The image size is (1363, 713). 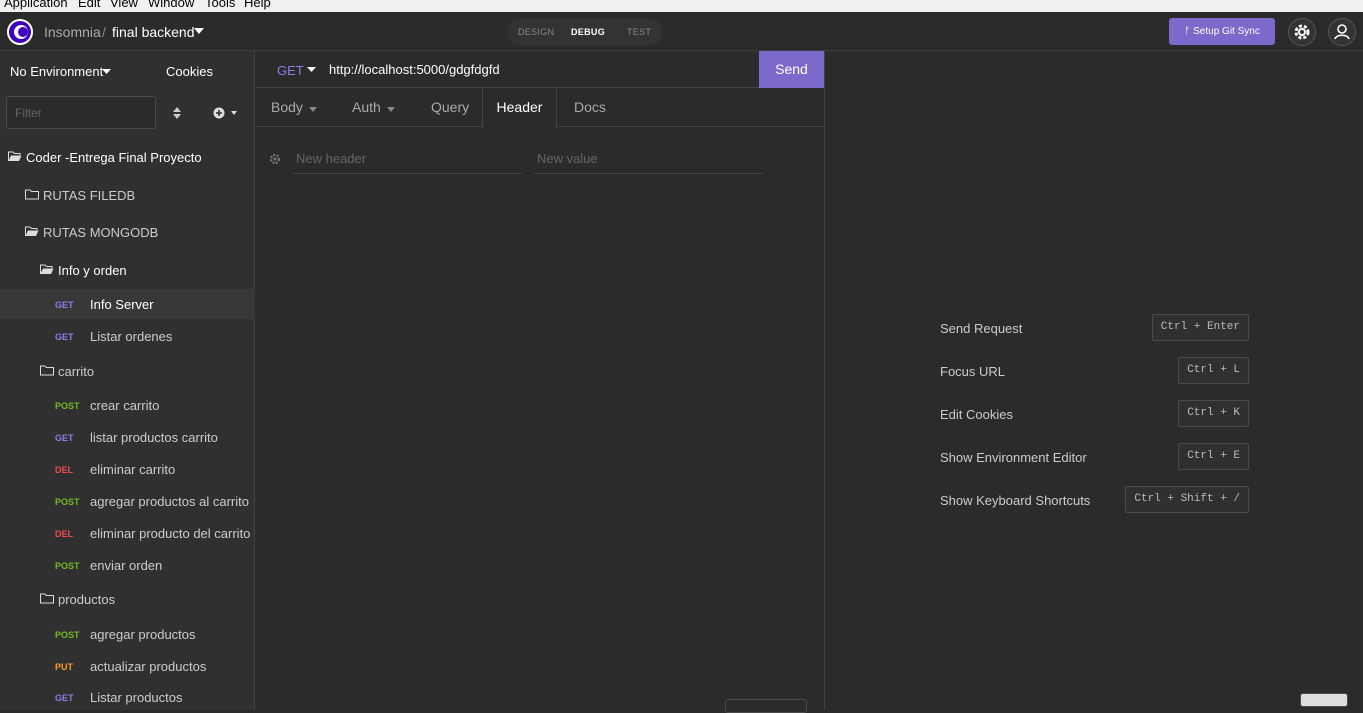 What do you see at coordinates (519, 108) in the screenshot?
I see `tab-header: Header` at bounding box center [519, 108].